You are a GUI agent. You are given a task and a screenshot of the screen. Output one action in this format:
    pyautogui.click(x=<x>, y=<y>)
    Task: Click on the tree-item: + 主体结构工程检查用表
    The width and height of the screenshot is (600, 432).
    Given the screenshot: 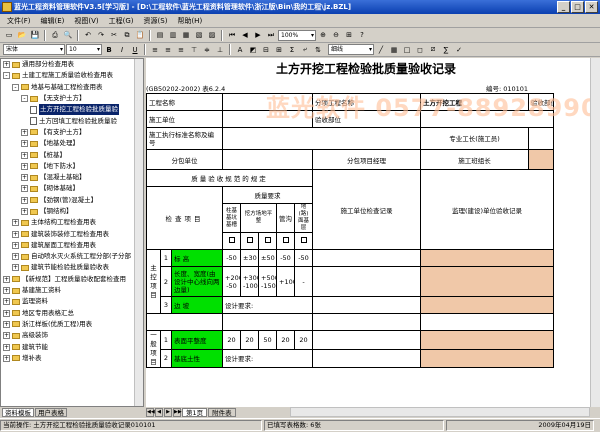 What is the action you would take?
    pyautogui.click(x=72, y=222)
    